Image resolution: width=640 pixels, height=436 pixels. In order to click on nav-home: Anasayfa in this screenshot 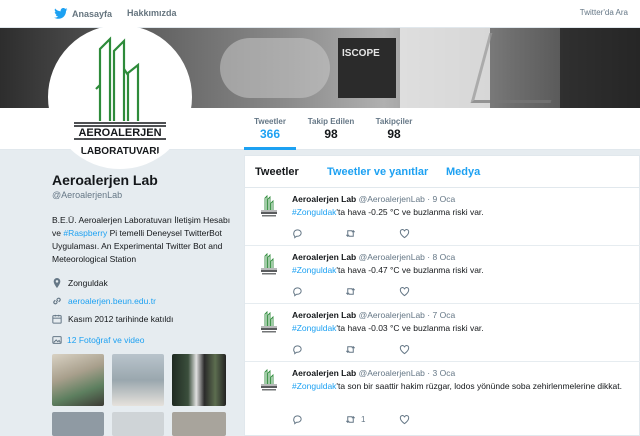, I will do `click(83, 13)`.